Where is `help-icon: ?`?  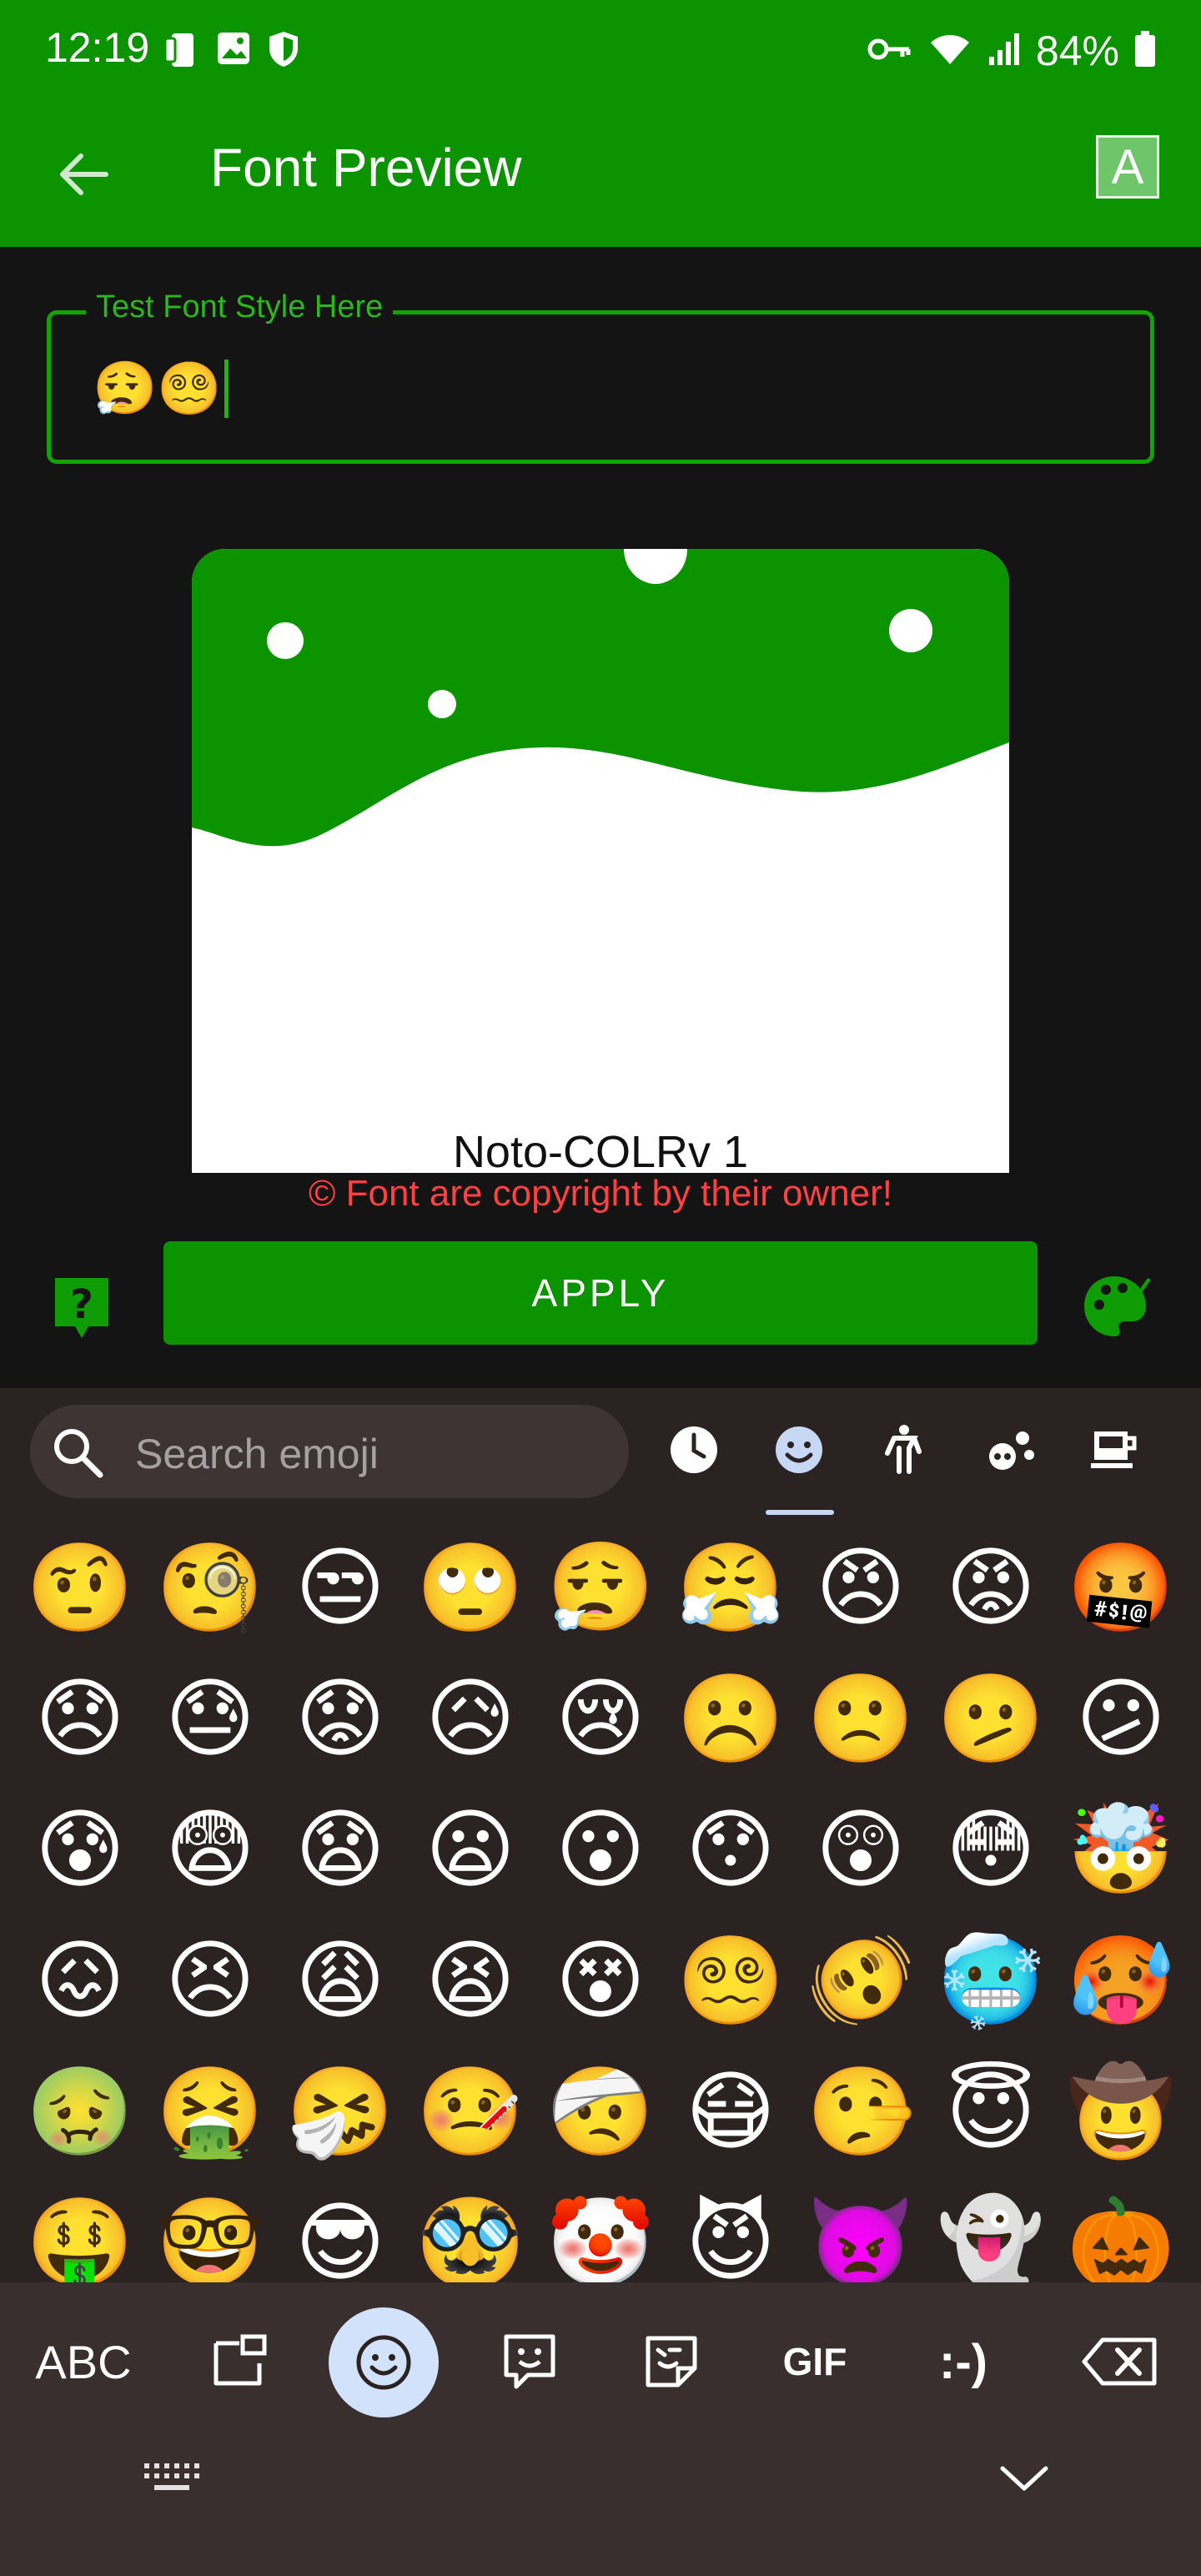
help-icon: ? is located at coordinates (82, 1308).